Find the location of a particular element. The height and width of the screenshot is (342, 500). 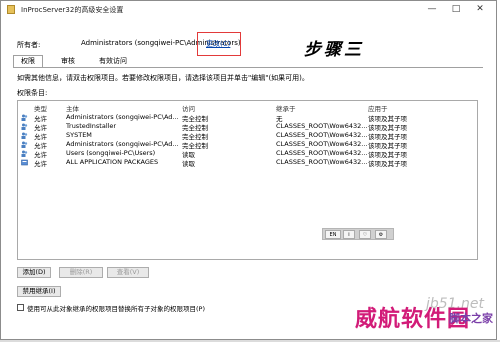

cell-type: 允许 is located at coordinates (40, 164).